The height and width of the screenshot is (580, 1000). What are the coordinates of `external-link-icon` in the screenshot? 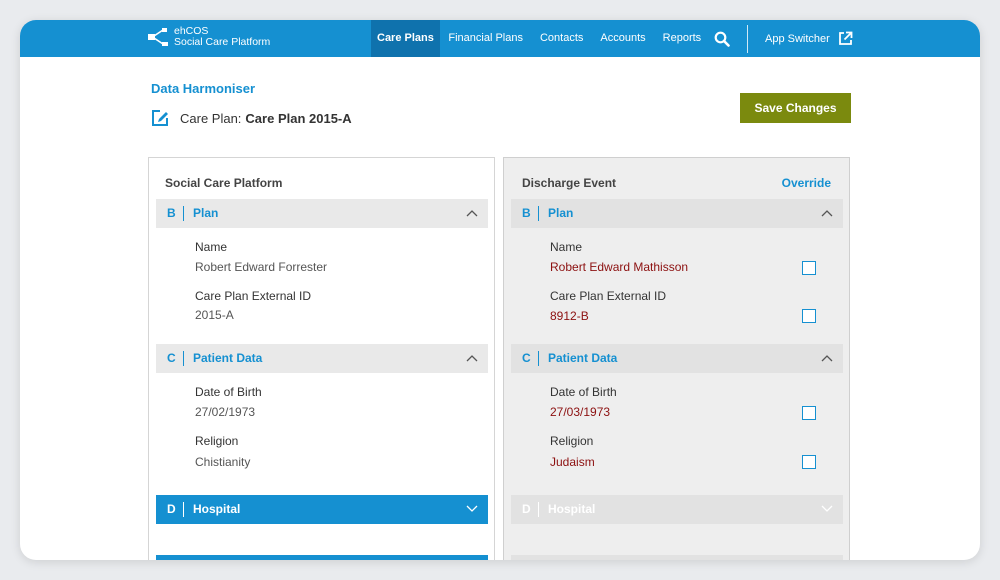 It's located at (845, 38).